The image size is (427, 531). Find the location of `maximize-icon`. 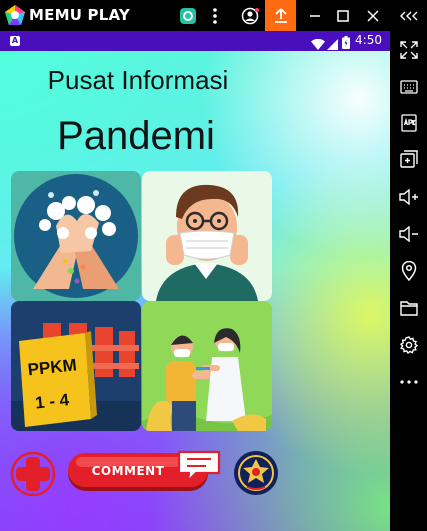

maximize-icon is located at coordinates (343, 15).